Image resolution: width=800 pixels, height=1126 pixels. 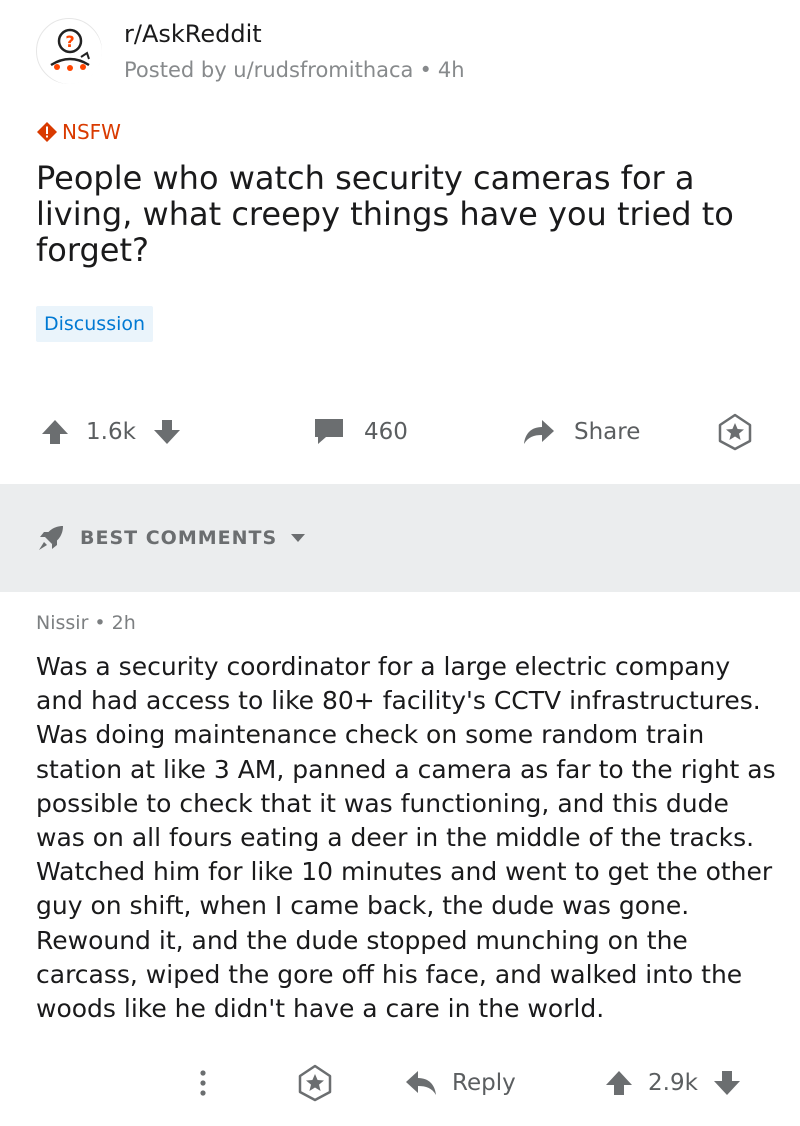 I want to click on post-vote-group: 1.6k, so click(x=111, y=432).